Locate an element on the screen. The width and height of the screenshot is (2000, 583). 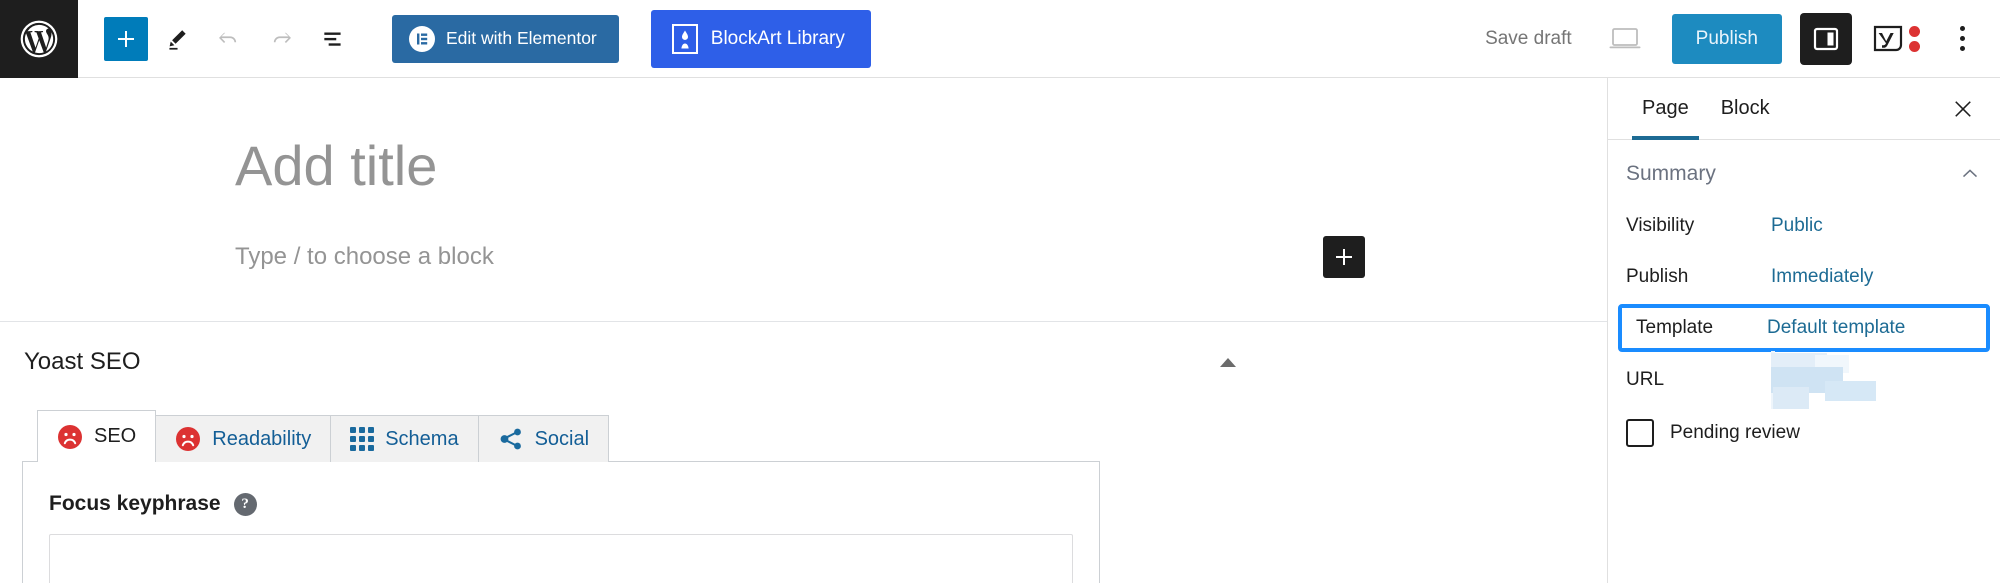
yoast-tab-readability: Readability is located at coordinates (243, 438).